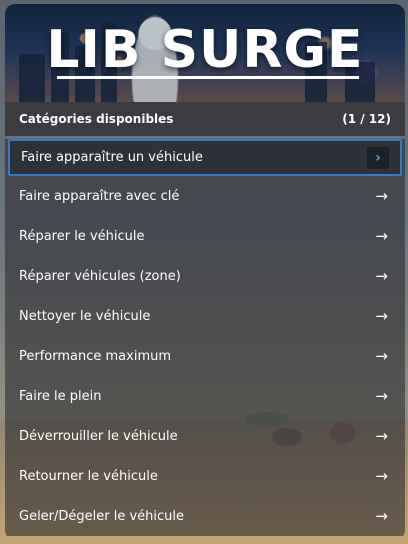 This screenshot has width=408, height=544. What do you see at coordinates (205, 516) in the screenshot?
I see `menu-item-freeze-vehicle: Geler/Dégeler le véhicule →` at bounding box center [205, 516].